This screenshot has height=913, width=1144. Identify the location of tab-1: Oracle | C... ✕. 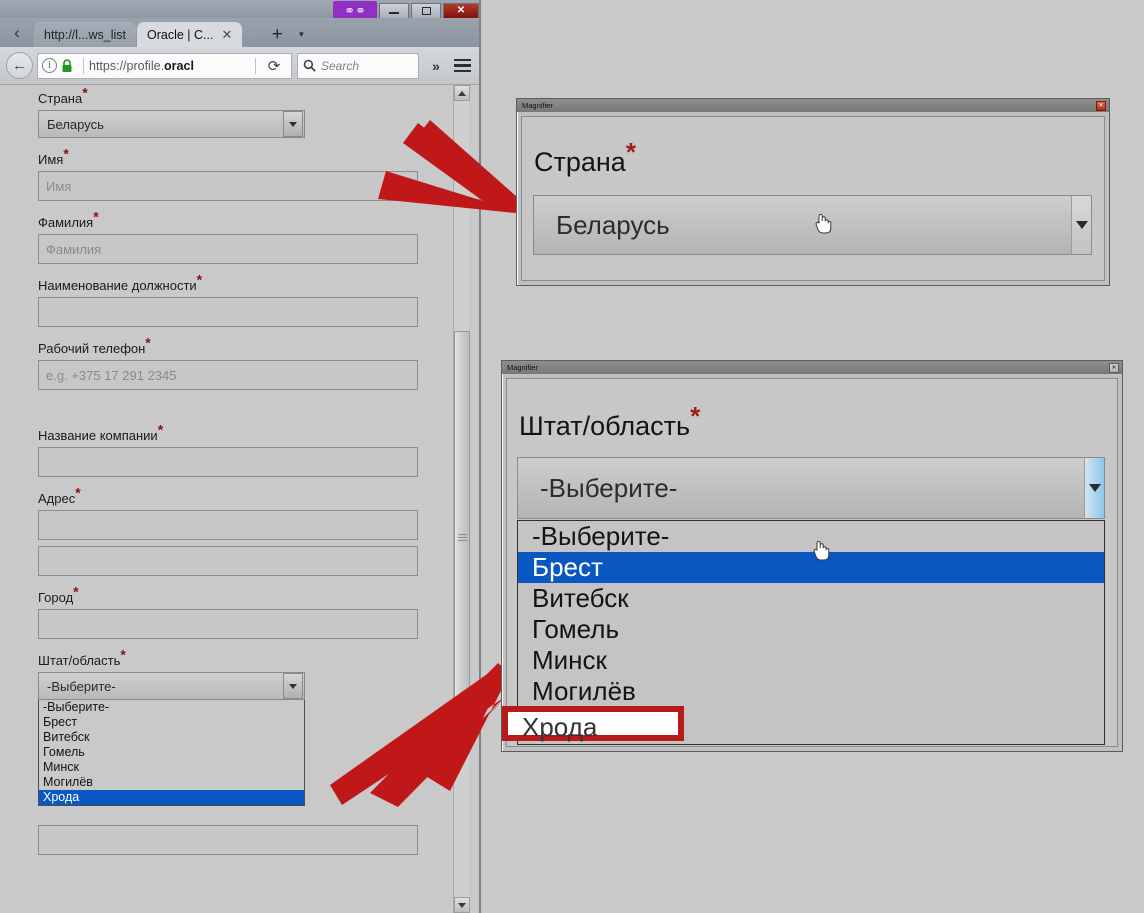
(189, 34).